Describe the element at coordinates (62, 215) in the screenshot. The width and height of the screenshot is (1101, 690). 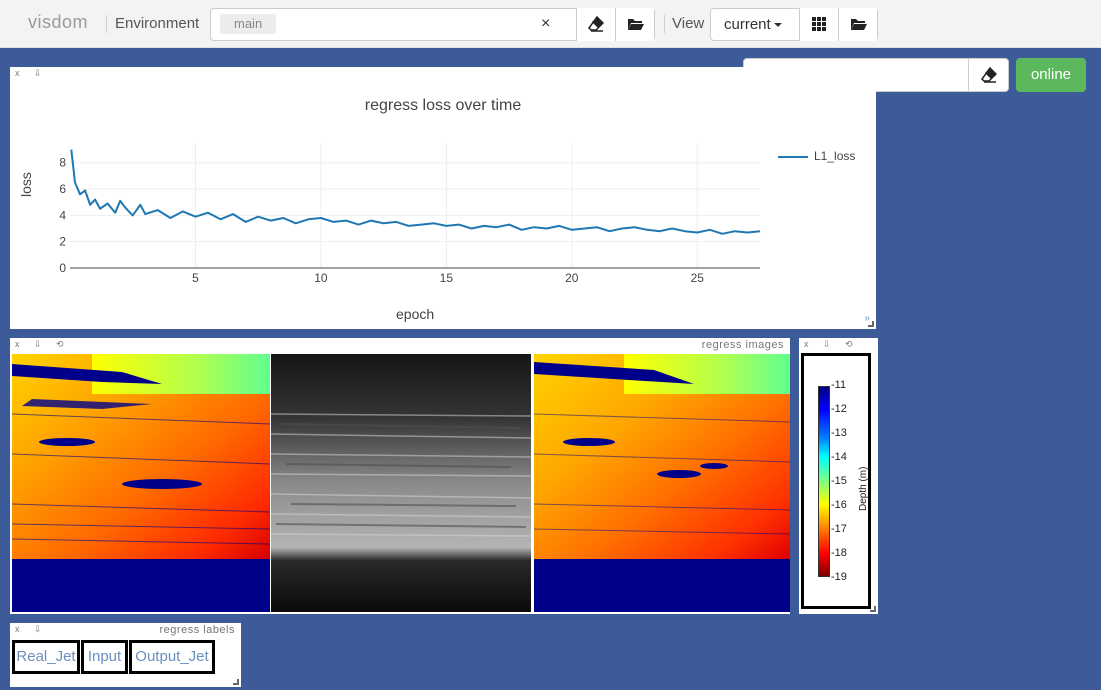
I see `y-tick-label: 4` at that location.